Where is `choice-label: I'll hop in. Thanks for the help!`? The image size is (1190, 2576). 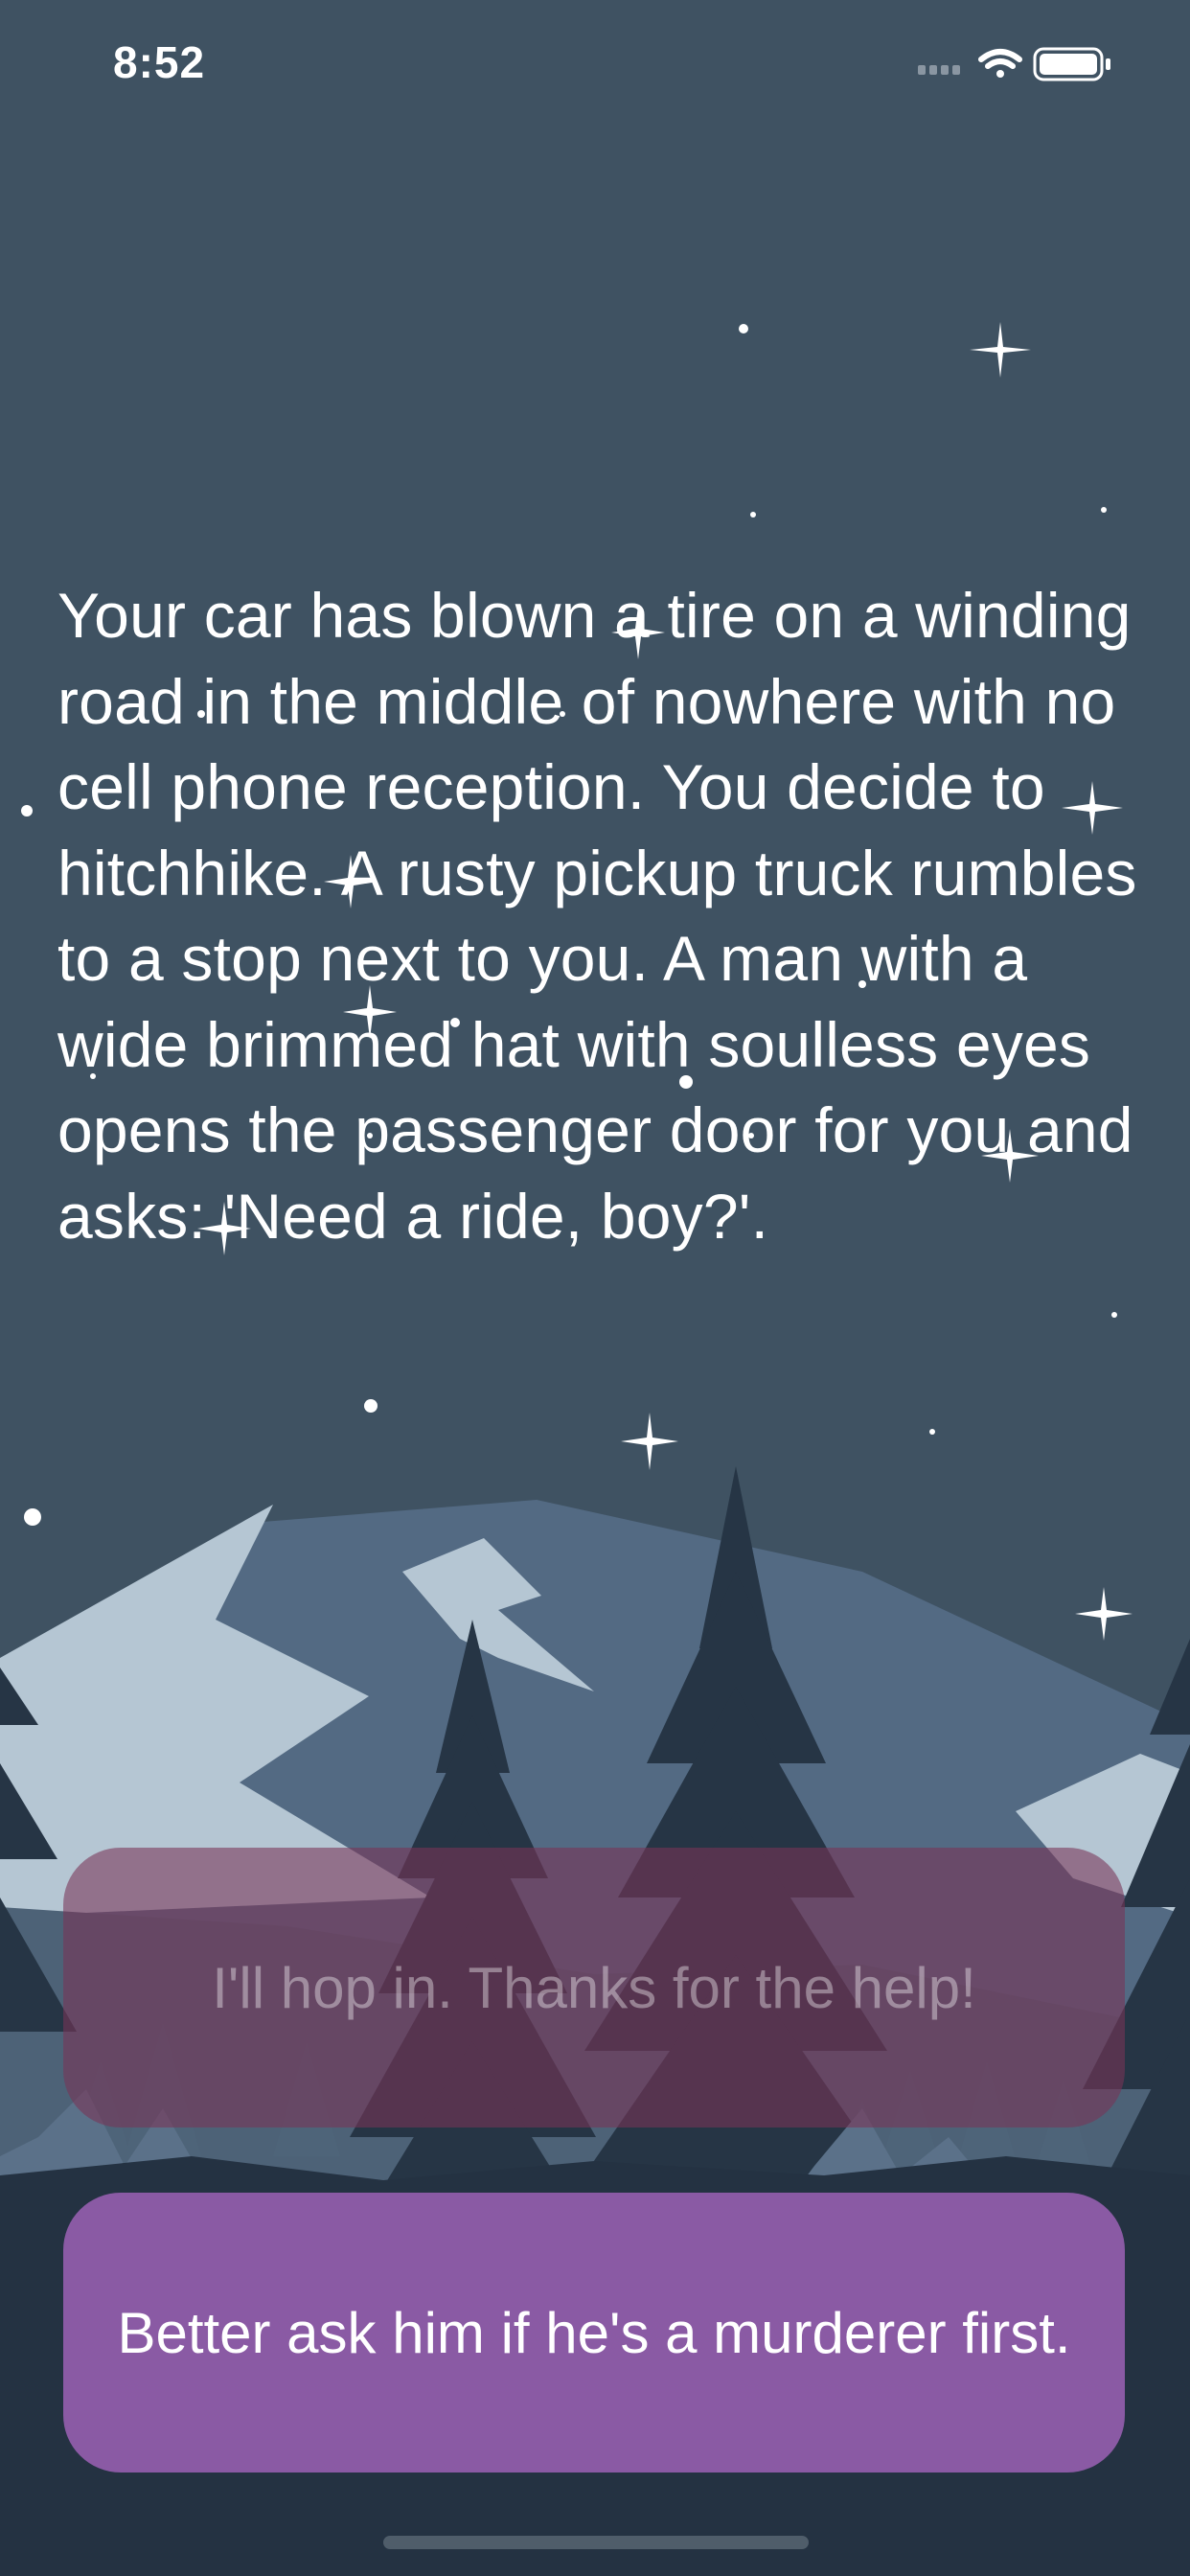 choice-label: I'll hop in. Thanks for the help! is located at coordinates (594, 1988).